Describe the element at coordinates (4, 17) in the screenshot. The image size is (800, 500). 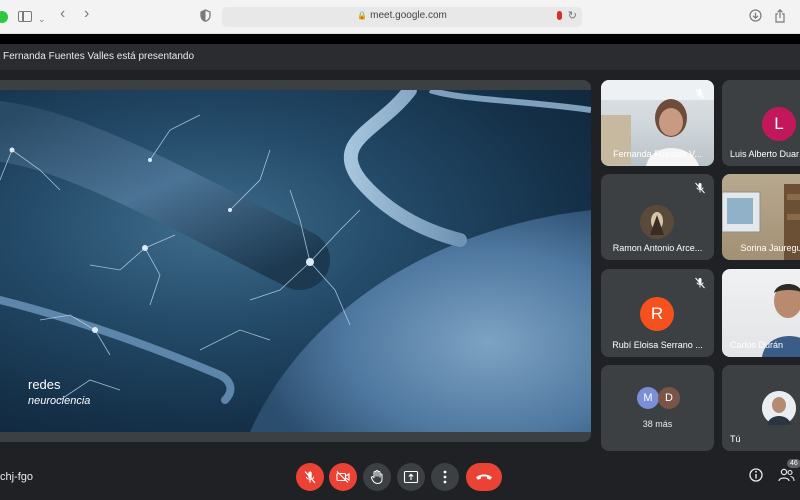
I see `window-maximize-button` at that location.